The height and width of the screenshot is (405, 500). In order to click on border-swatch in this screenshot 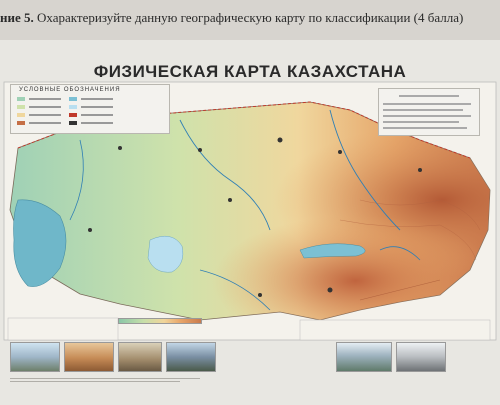, I will do `click(73, 115)`.